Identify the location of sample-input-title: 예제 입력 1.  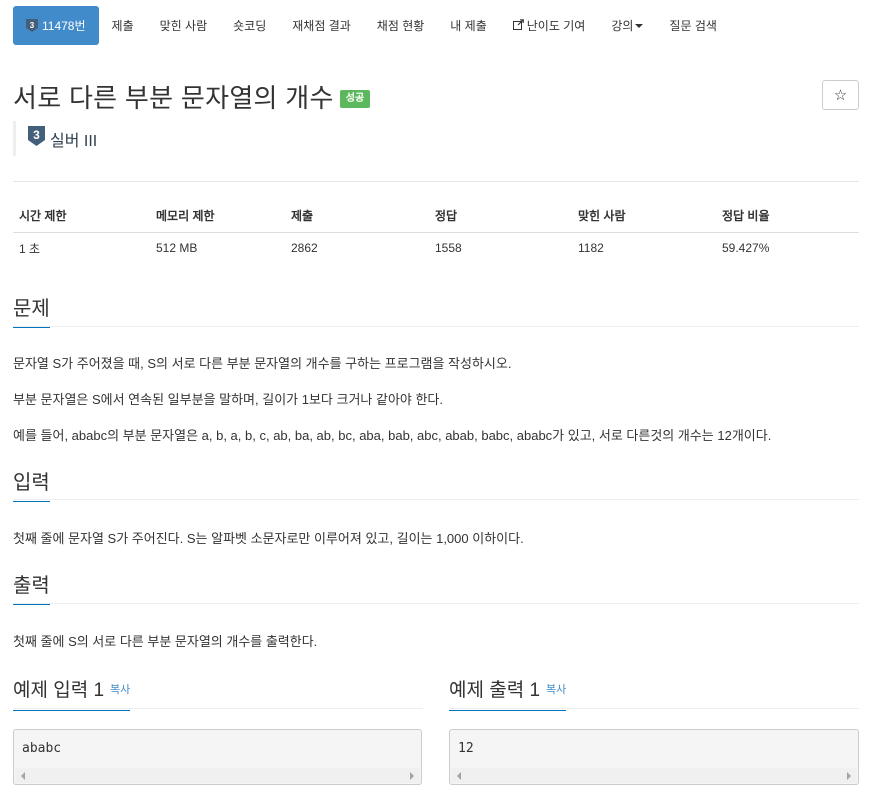
(59, 690).